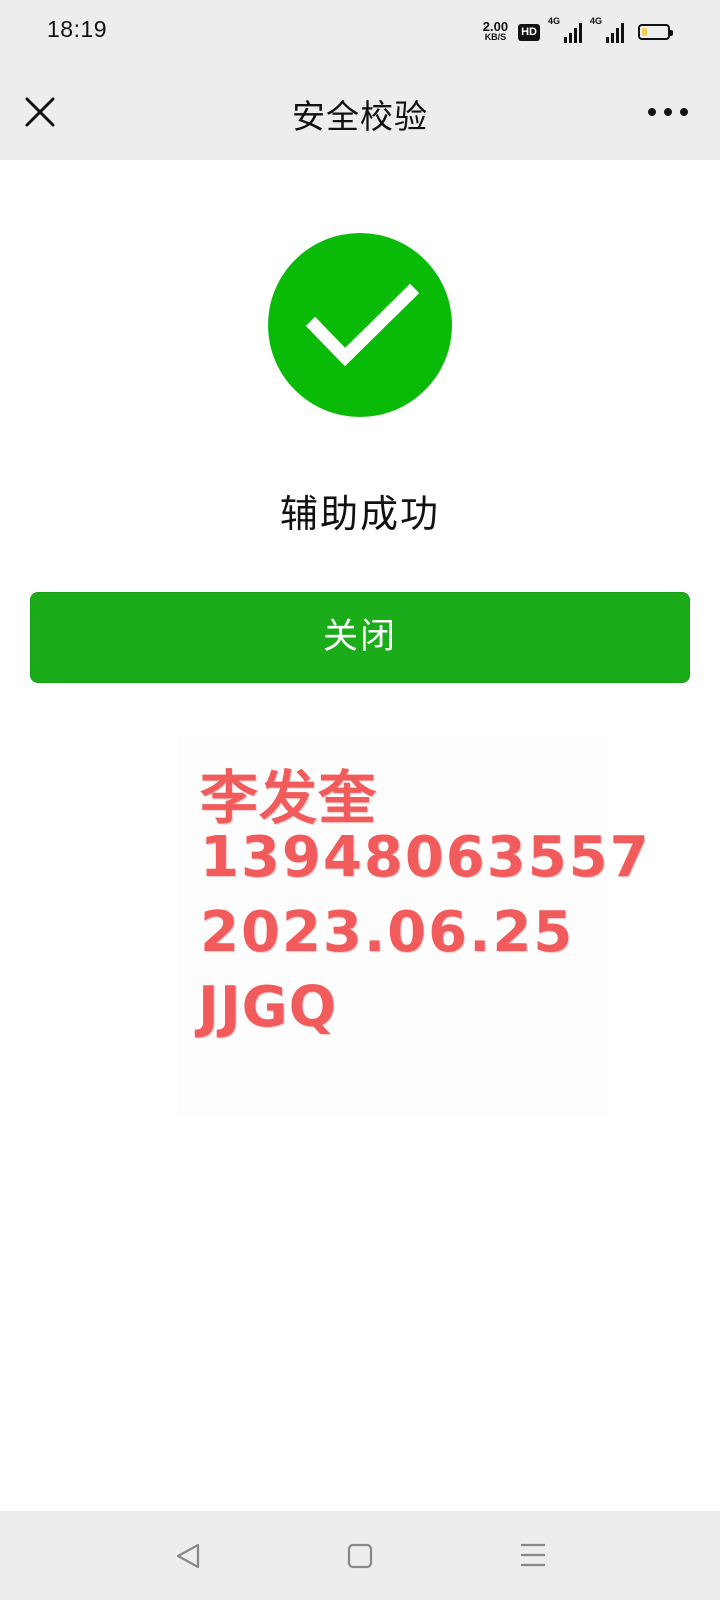 The image size is (720, 1600). I want to click on network-speed: 2.00 KB/S, so click(495, 31).